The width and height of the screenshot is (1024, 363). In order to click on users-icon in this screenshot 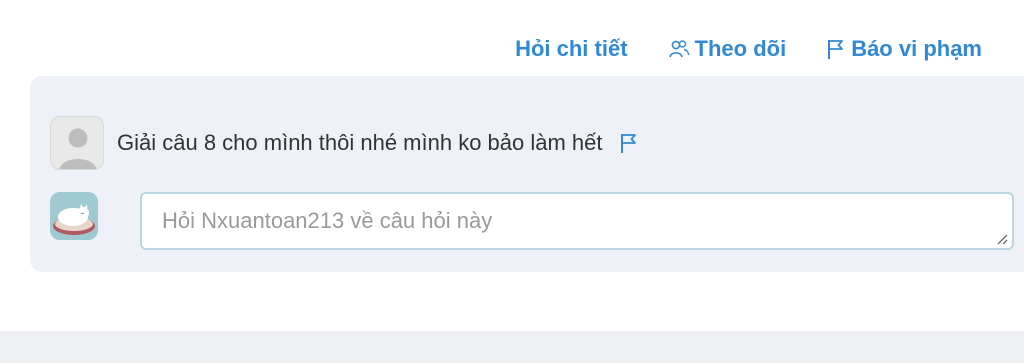, I will do `click(679, 49)`.